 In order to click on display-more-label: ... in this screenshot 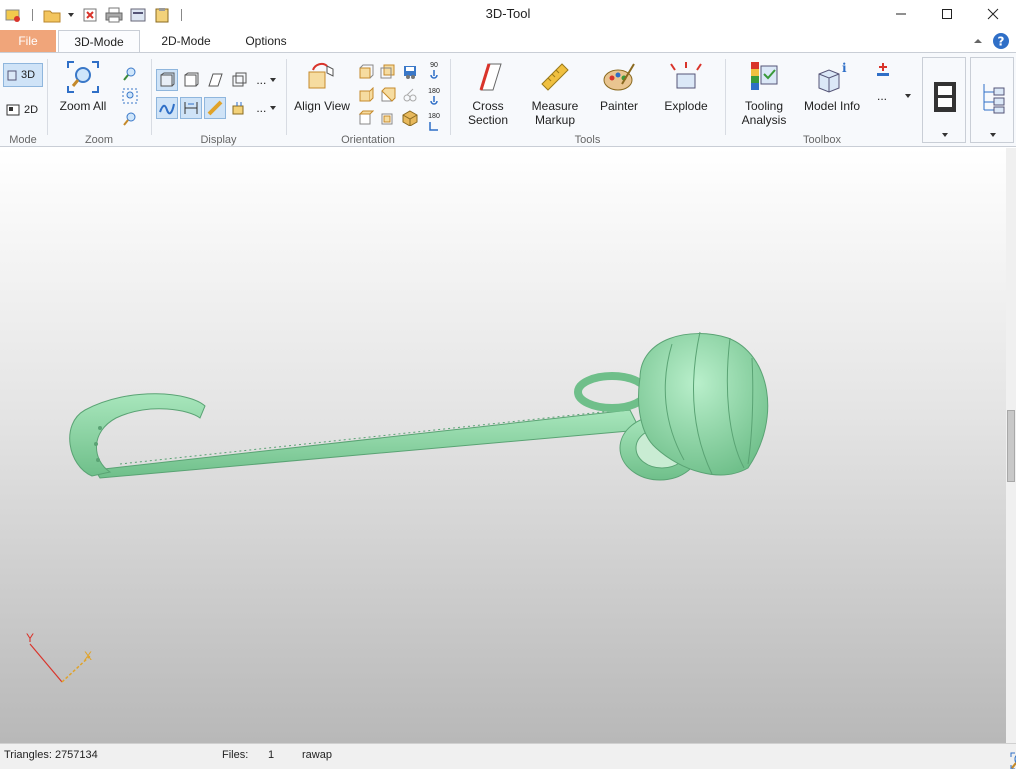, I will do `click(261, 80)`.